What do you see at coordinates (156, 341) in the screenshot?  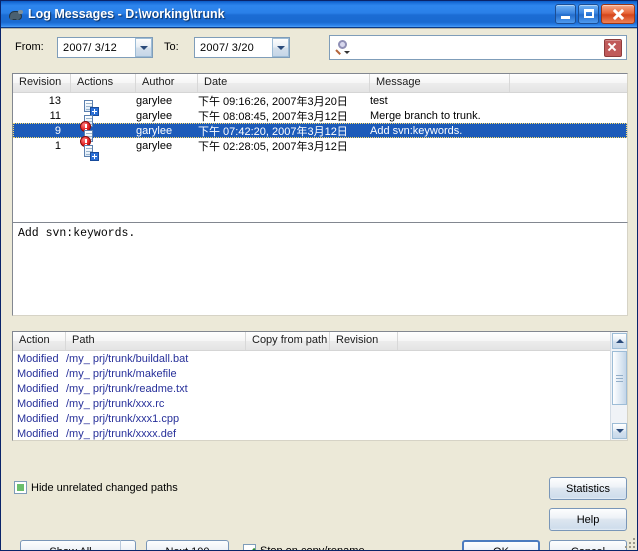 I see `column-header-path: Path` at bounding box center [156, 341].